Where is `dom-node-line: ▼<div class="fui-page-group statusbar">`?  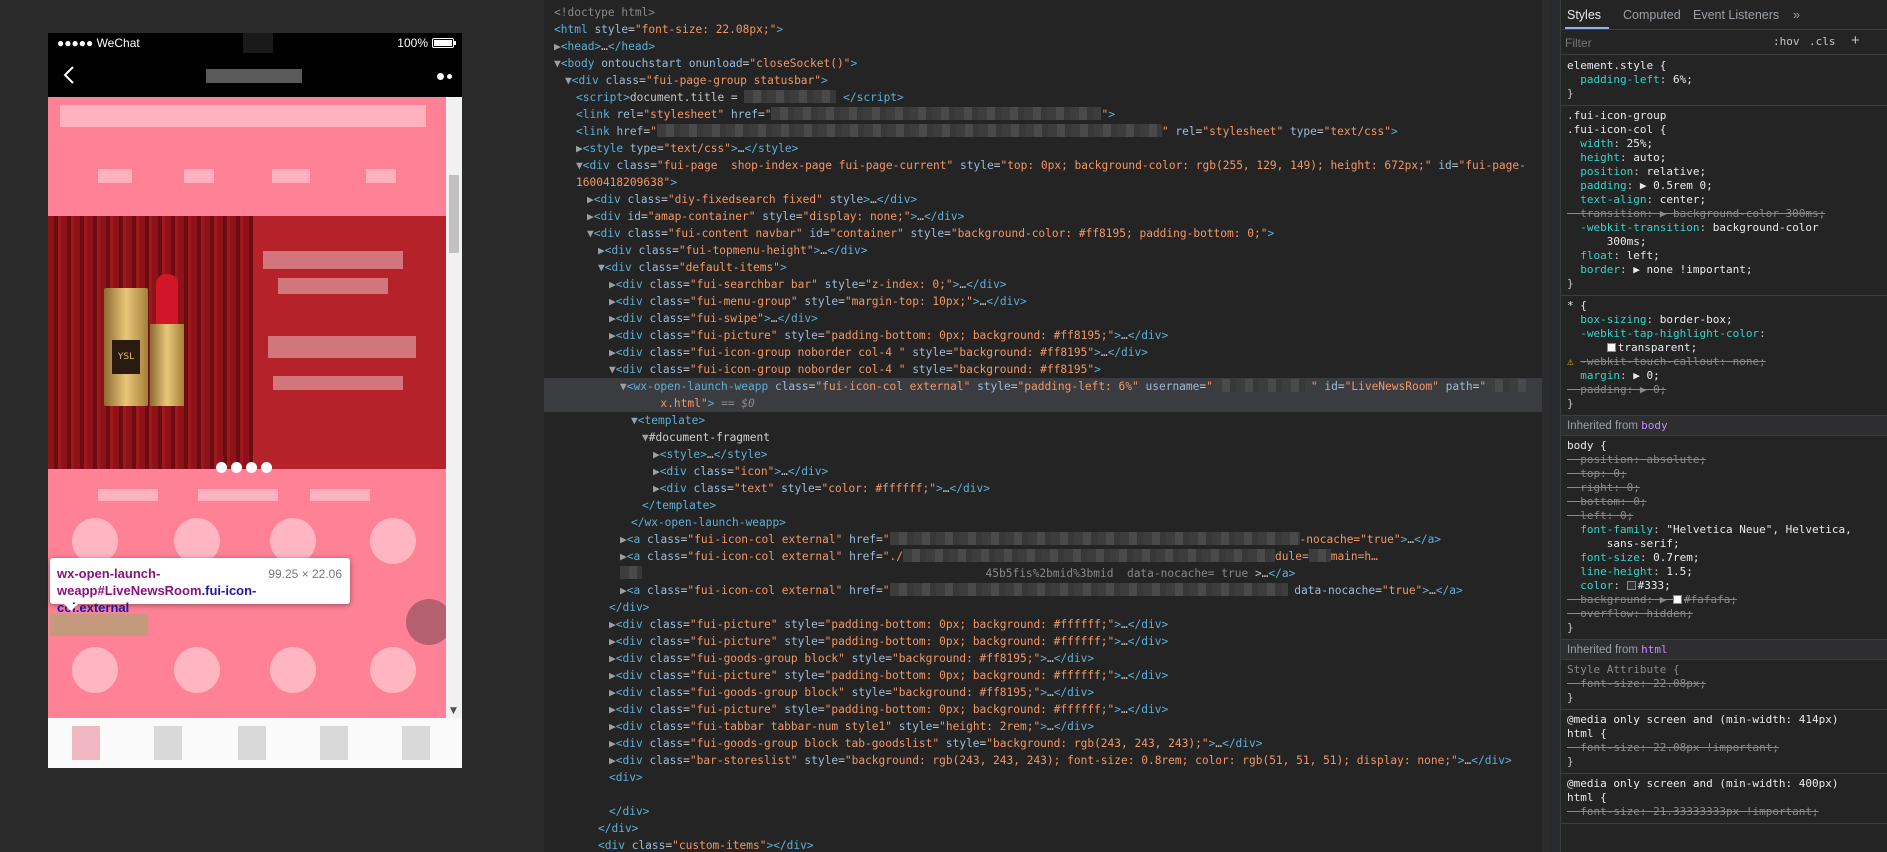
dom-node-line: ▼<div class="fui-page-group statusbar"> is located at coordinates (1047, 80).